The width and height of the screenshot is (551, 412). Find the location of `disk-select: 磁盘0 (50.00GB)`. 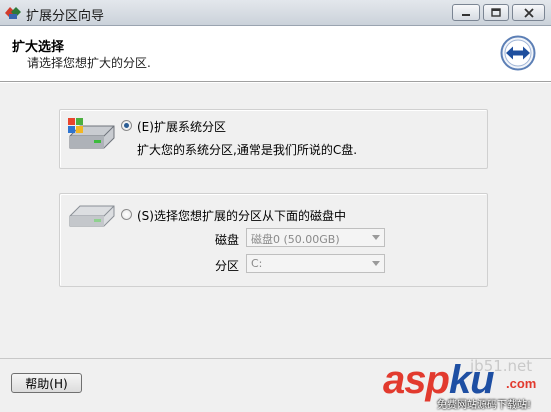

disk-select: 磁盘0 (50.00GB) is located at coordinates (315, 237).